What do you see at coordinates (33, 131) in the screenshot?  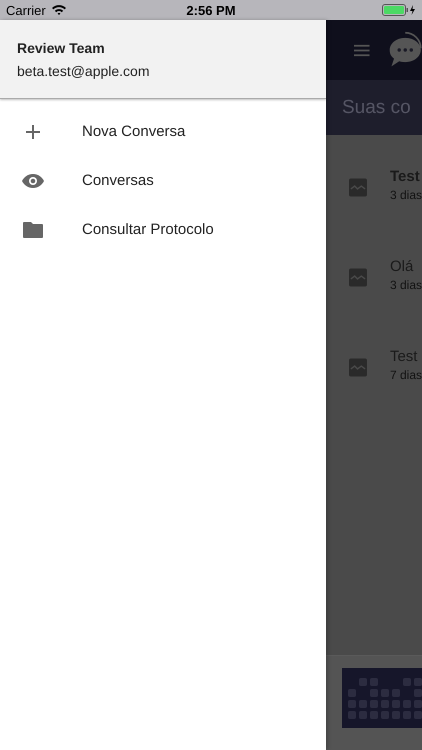 I see `plus-icon` at bounding box center [33, 131].